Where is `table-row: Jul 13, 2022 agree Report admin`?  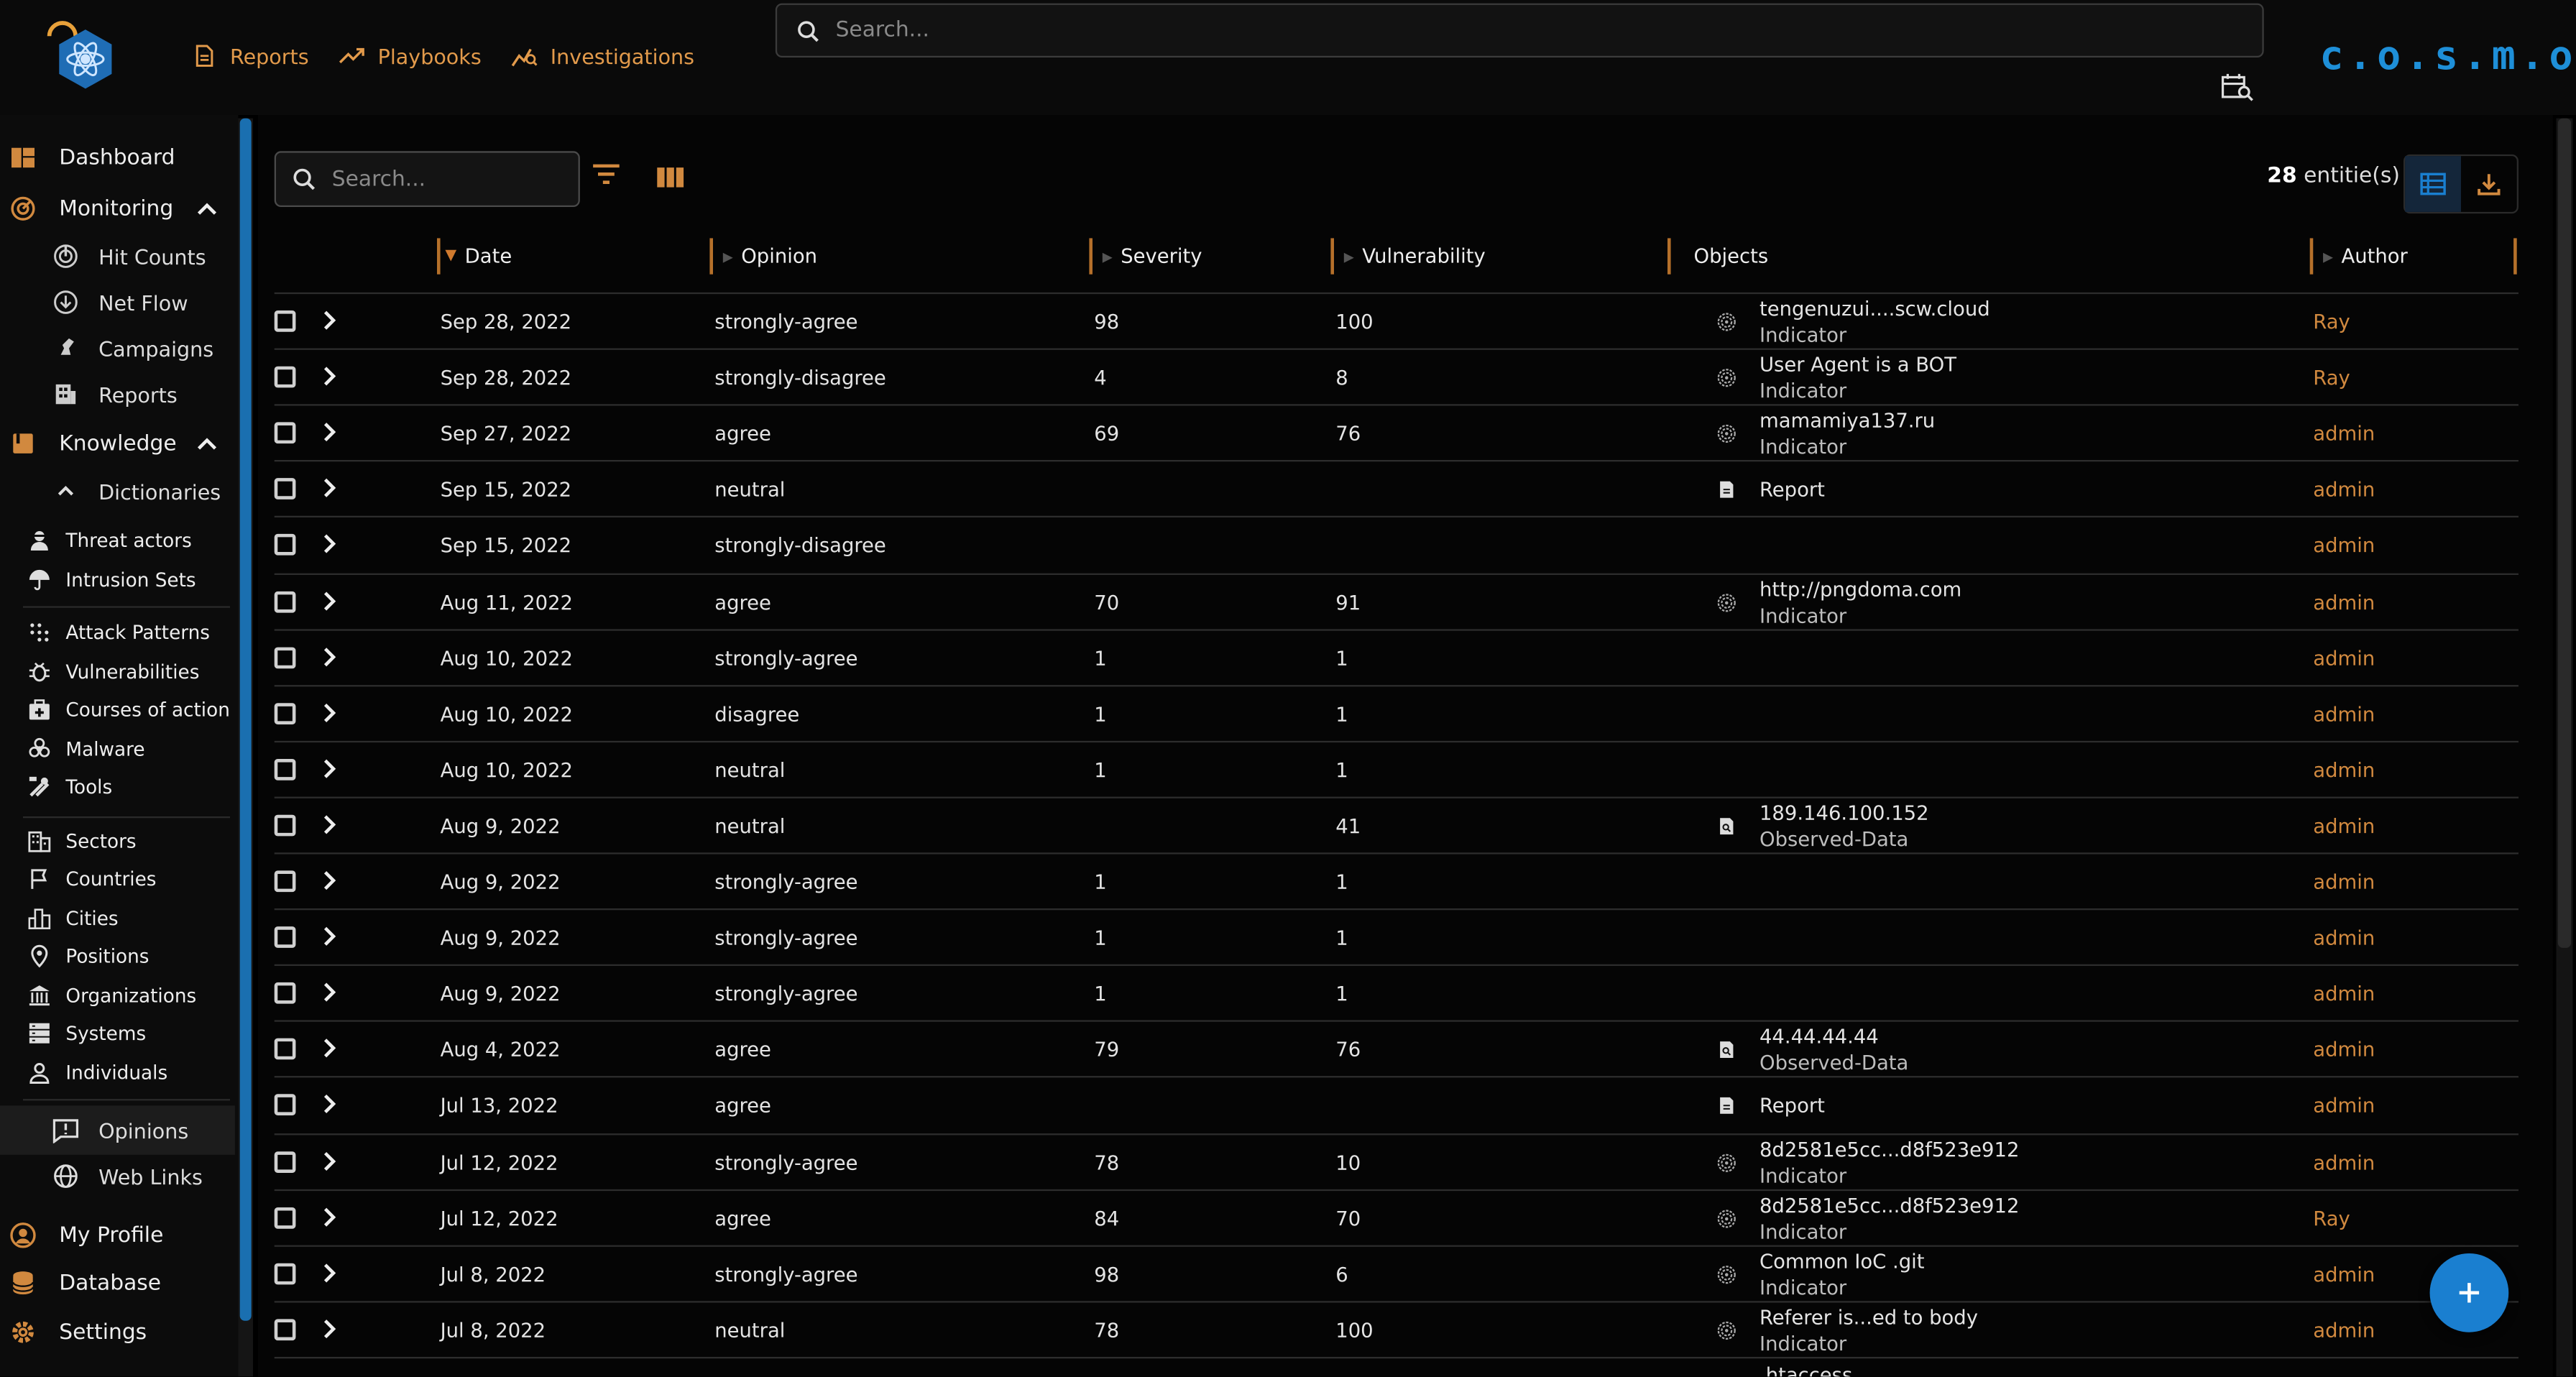
table-row: Jul 13, 2022 agree Report admin is located at coordinates (1390, 1106).